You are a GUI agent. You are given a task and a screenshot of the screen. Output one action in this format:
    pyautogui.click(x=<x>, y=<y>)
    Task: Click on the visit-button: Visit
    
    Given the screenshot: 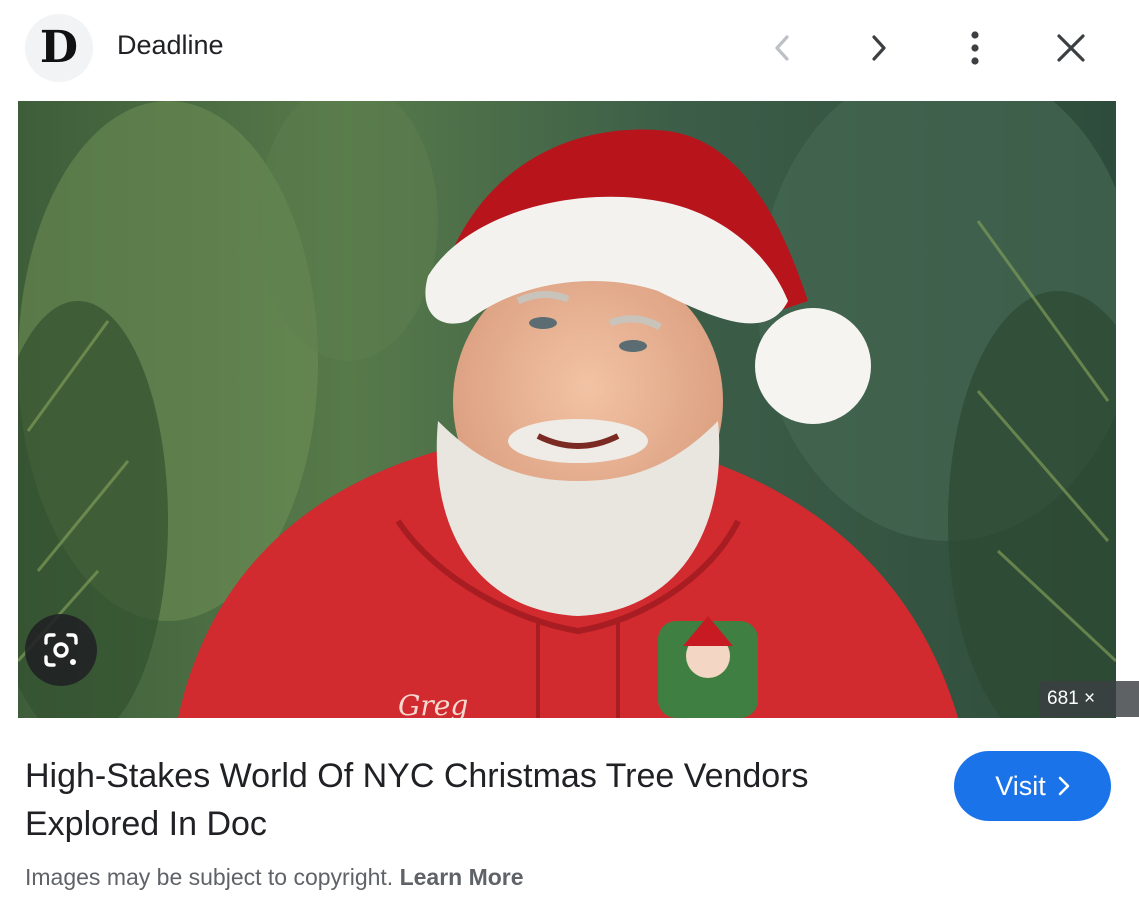 What is the action you would take?
    pyautogui.click(x=1032, y=786)
    